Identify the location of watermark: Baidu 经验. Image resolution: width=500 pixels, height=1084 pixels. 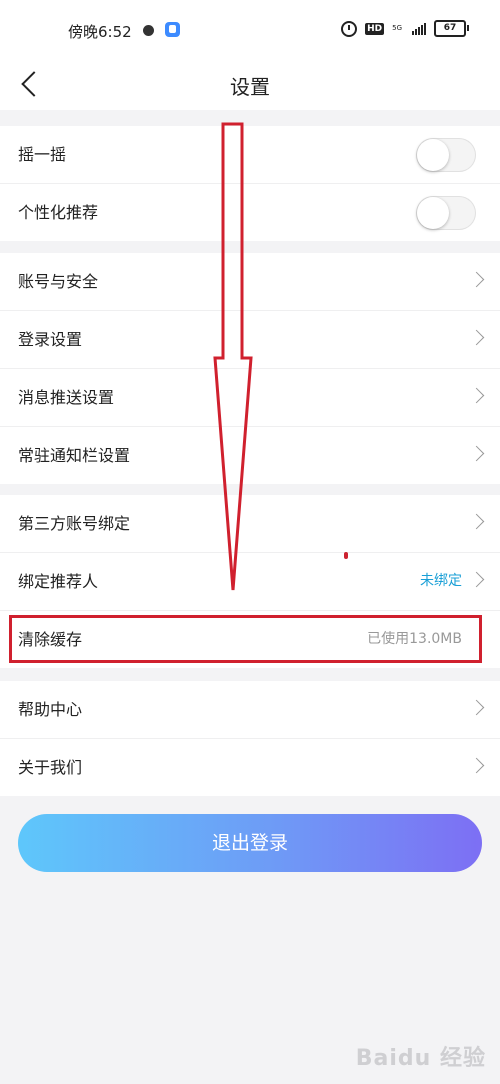
(420, 1058).